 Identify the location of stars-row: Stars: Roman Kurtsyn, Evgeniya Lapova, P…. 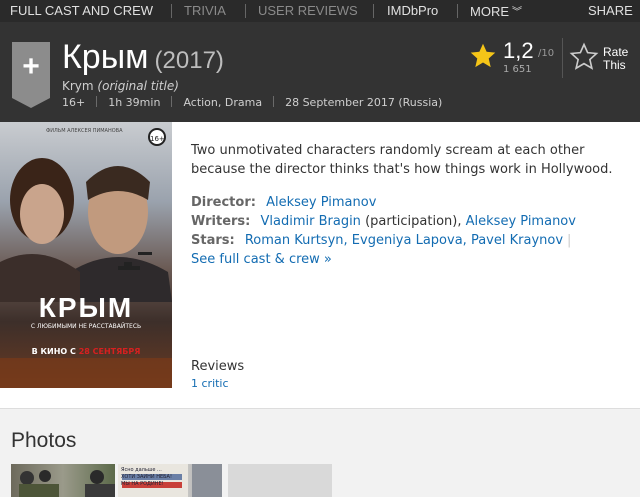
(411, 240).